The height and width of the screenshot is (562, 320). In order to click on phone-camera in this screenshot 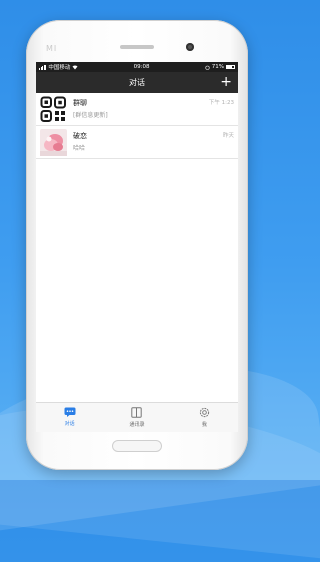, I will do `click(190, 47)`.